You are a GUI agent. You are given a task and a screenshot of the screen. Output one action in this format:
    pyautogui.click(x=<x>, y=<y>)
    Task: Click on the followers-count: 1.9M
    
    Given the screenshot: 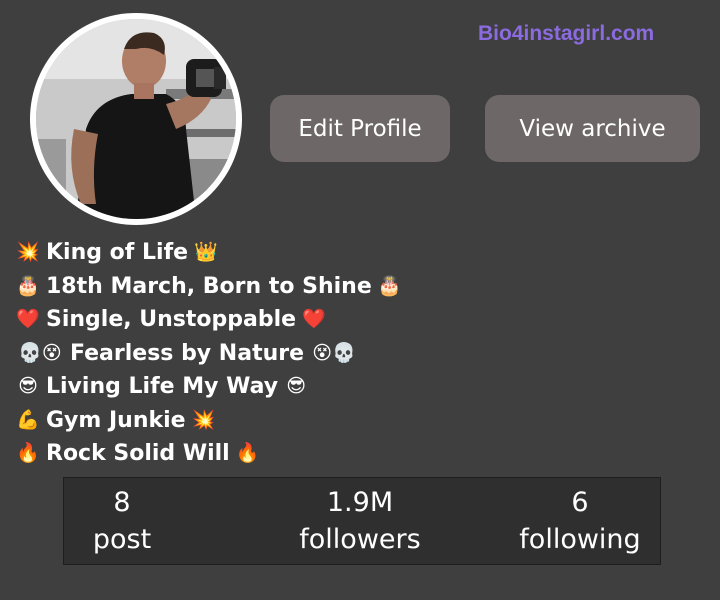 What is the action you would take?
    pyautogui.click(x=360, y=502)
    